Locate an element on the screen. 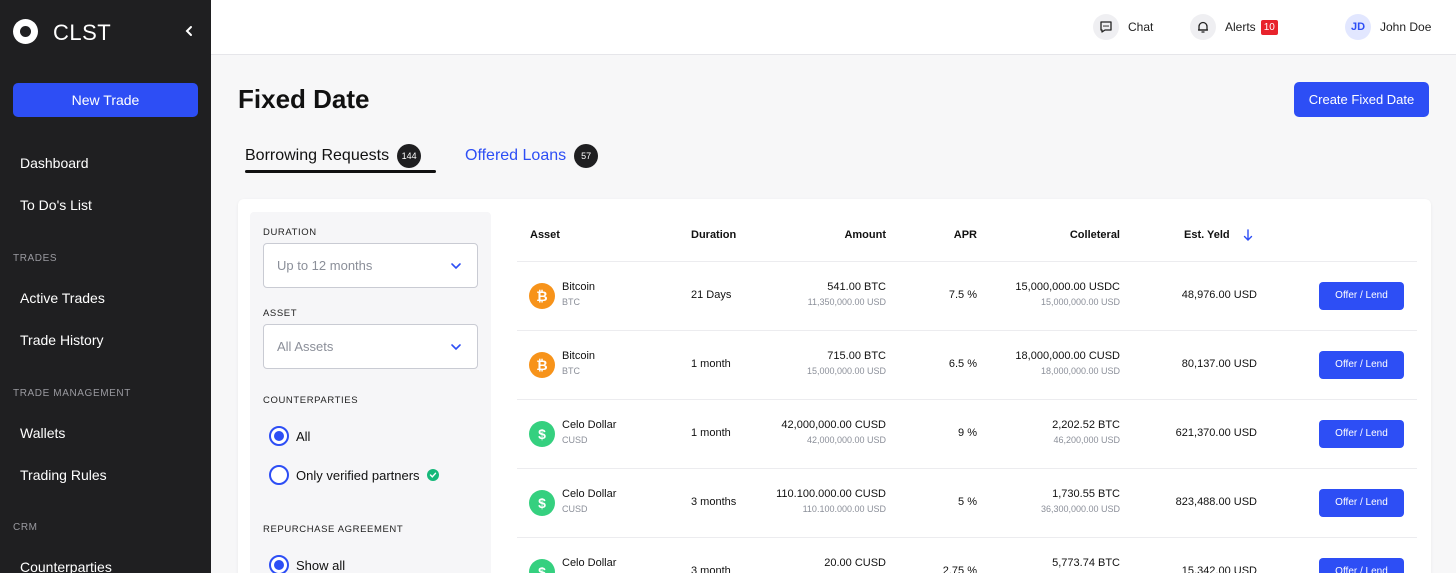  create-fixed-date-button: Create Fixed Date is located at coordinates (1361, 99).